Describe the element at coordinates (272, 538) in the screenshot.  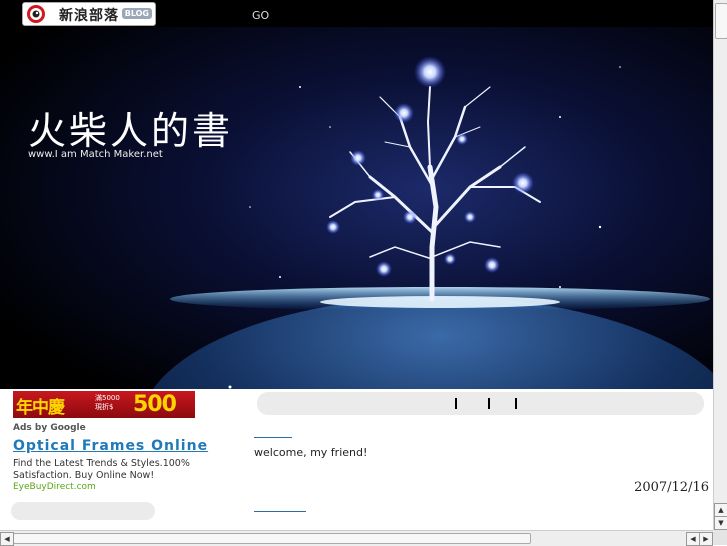
I see `horizontal-scroll-thumb` at that location.